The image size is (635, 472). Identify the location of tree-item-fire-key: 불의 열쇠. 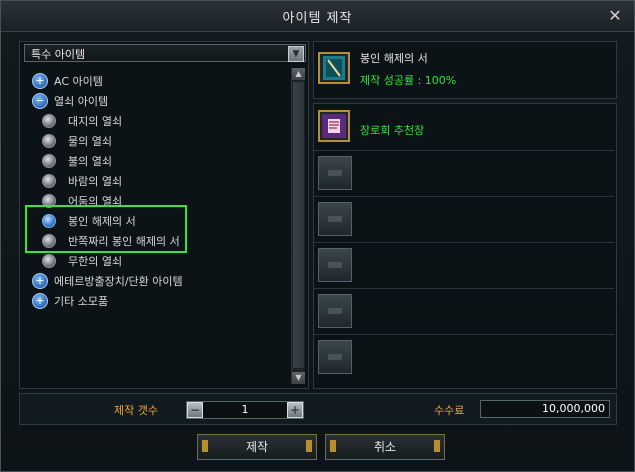
(77, 161).